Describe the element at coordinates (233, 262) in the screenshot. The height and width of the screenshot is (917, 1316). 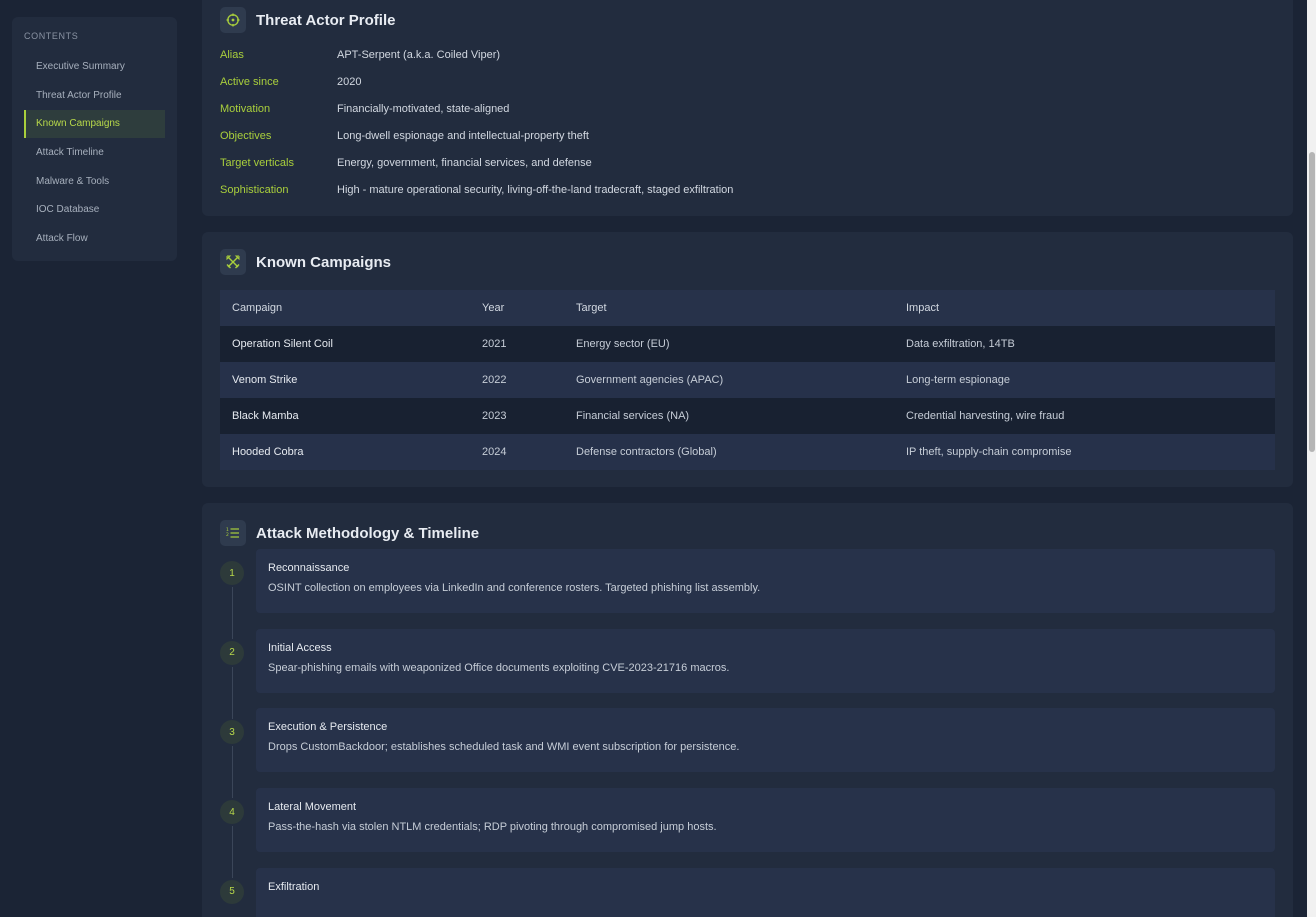
I see `crossed-swords-icon` at that location.